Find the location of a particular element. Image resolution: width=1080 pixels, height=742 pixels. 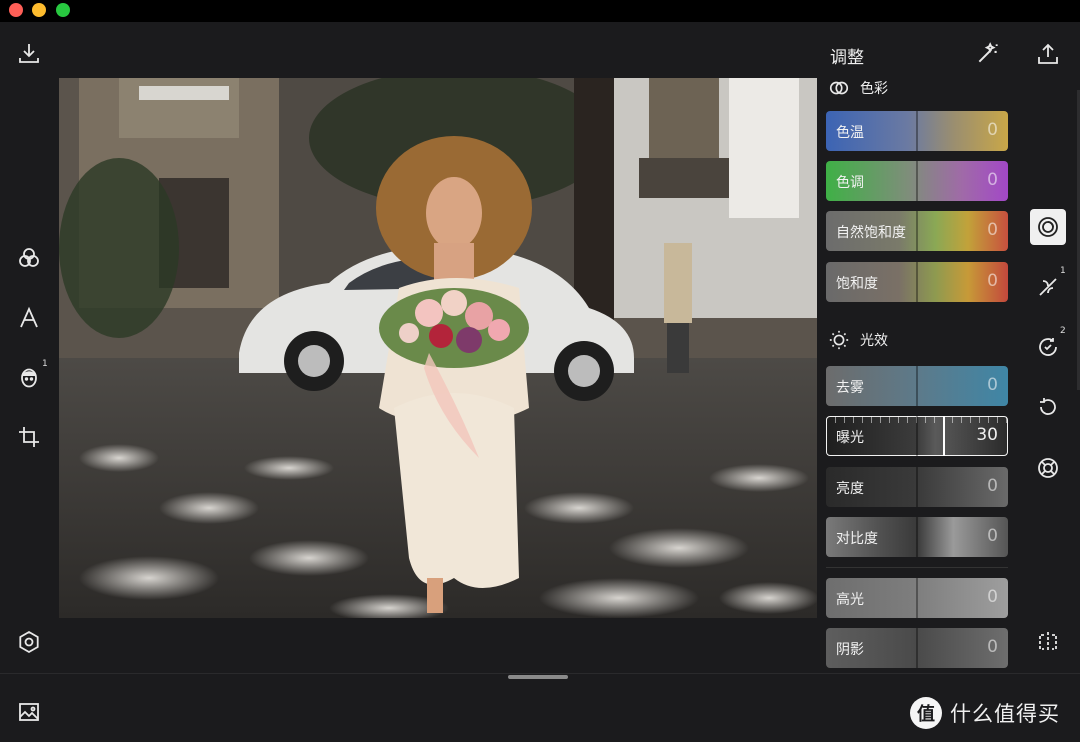

dehaze-value: 0 is located at coordinates (992, 385).